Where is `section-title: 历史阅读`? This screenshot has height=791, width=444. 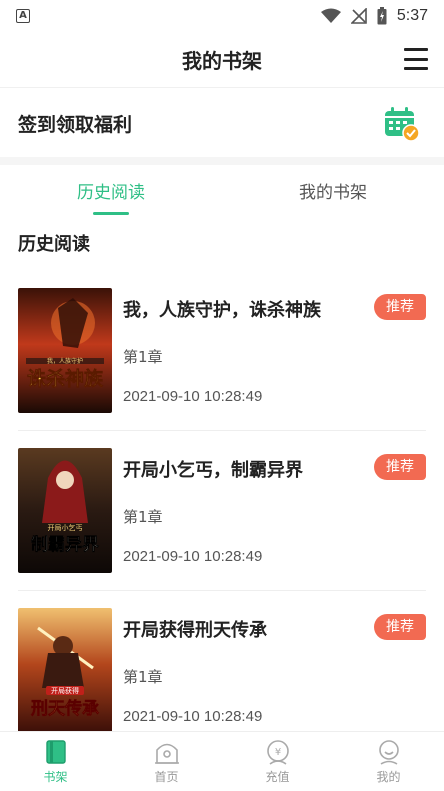
section-title: 历史阅读 is located at coordinates (54, 244).